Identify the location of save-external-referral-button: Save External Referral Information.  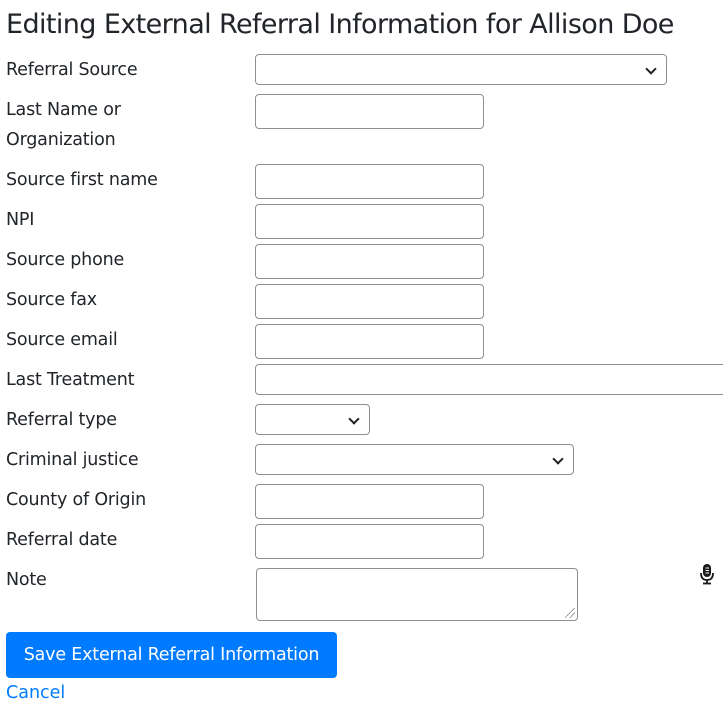
(171, 655).